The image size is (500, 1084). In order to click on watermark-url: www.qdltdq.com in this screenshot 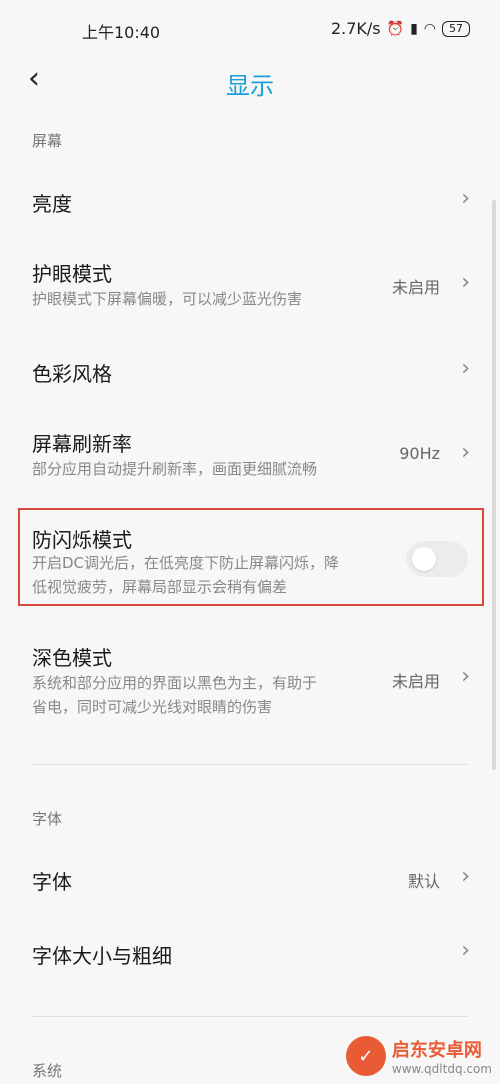, I will do `click(441, 1069)`.